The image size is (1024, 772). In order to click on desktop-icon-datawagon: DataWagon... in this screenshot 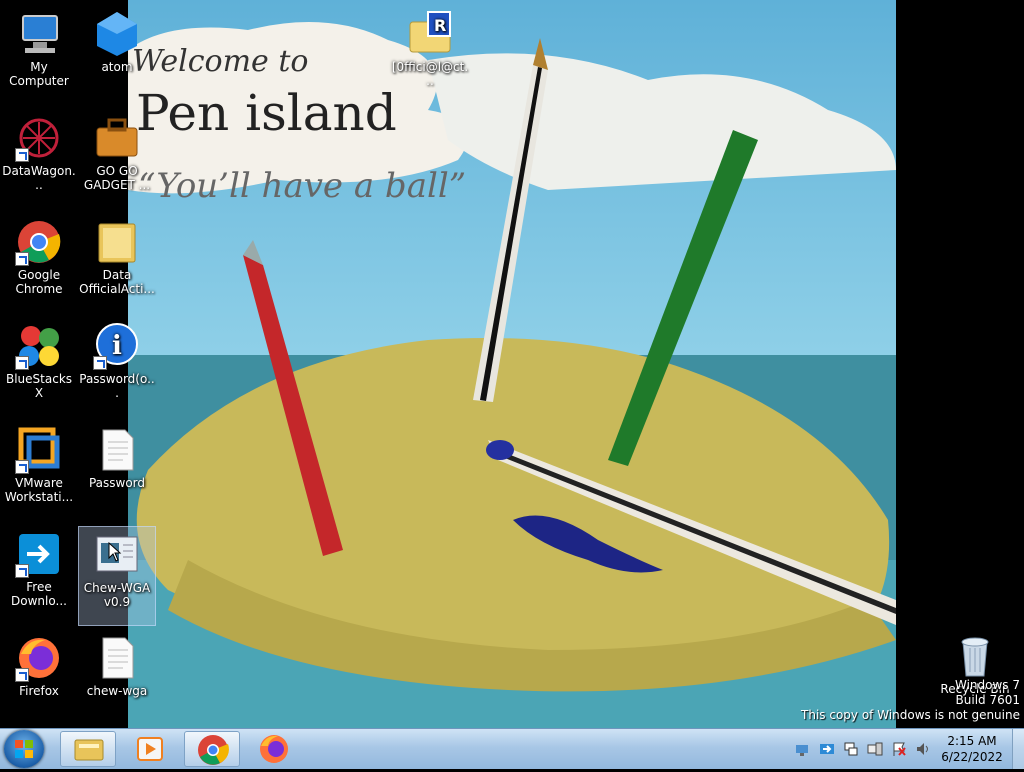, I will do `click(39, 160)`.